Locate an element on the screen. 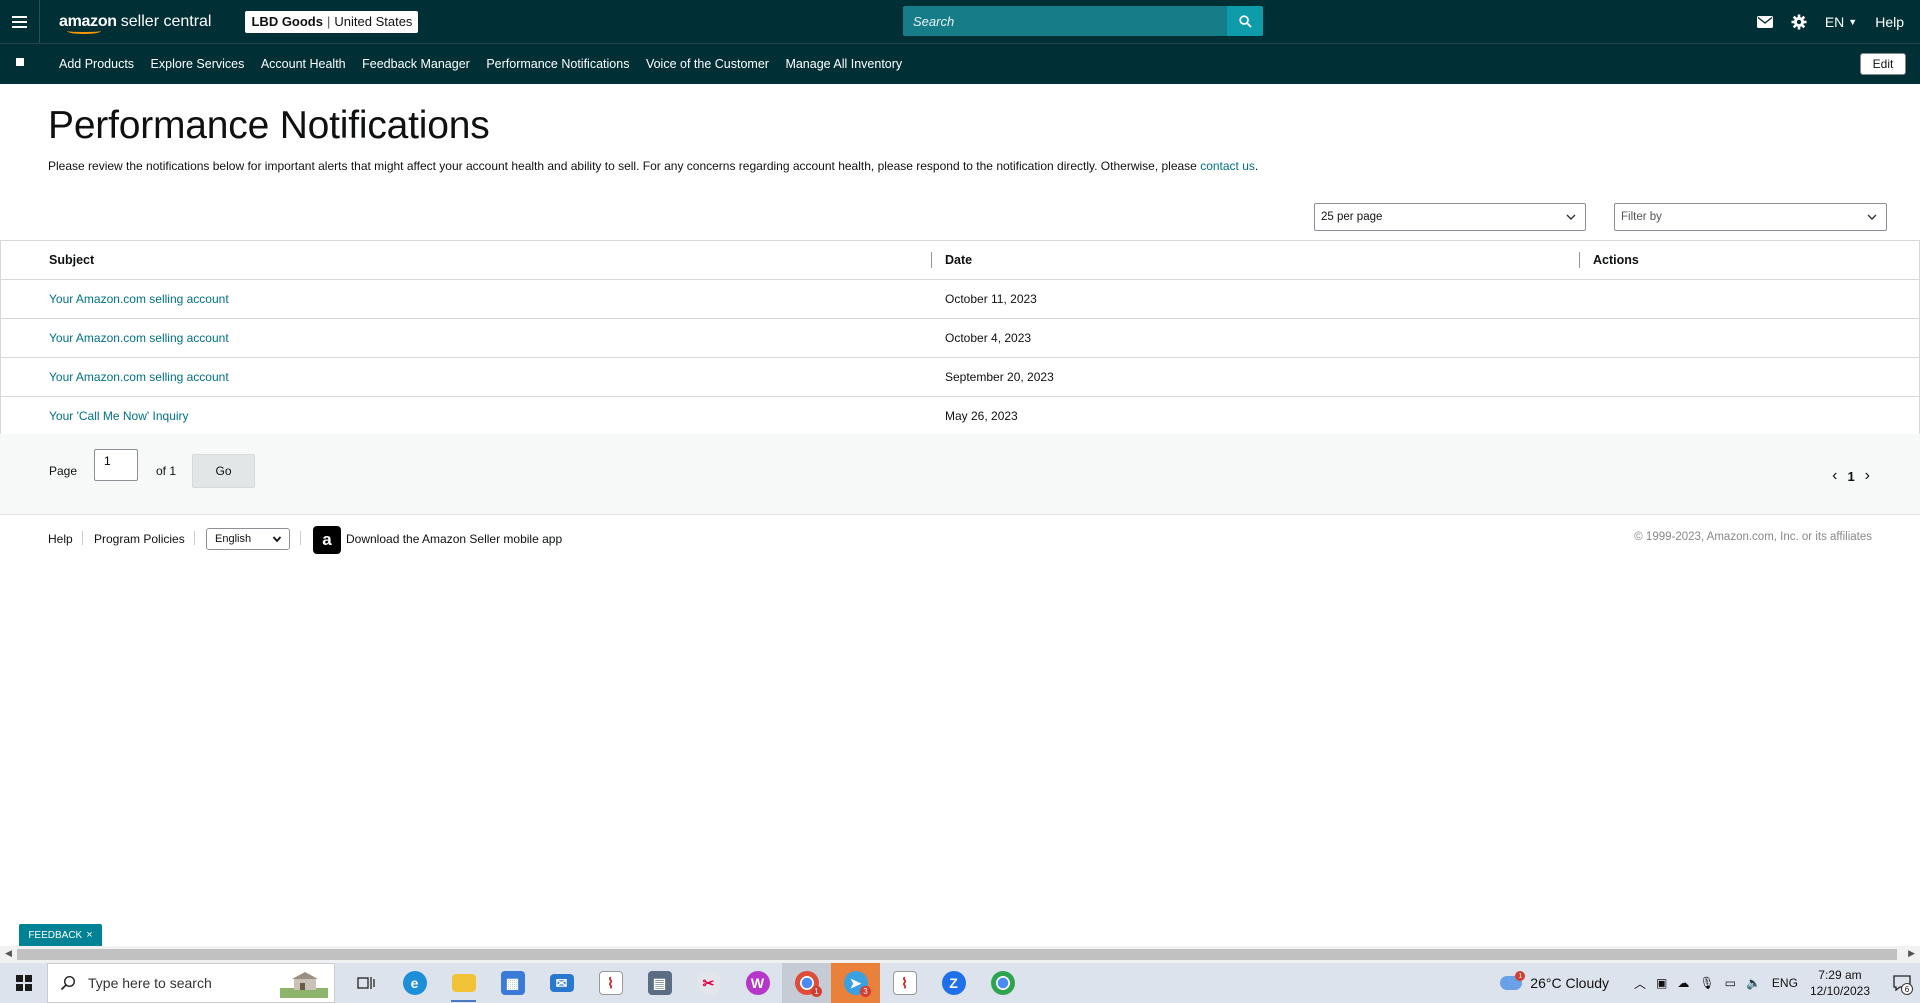 The height and width of the screenshot is (1003, 1920). messaging-app: ➤ 3 is located at coordinates (855, 983).